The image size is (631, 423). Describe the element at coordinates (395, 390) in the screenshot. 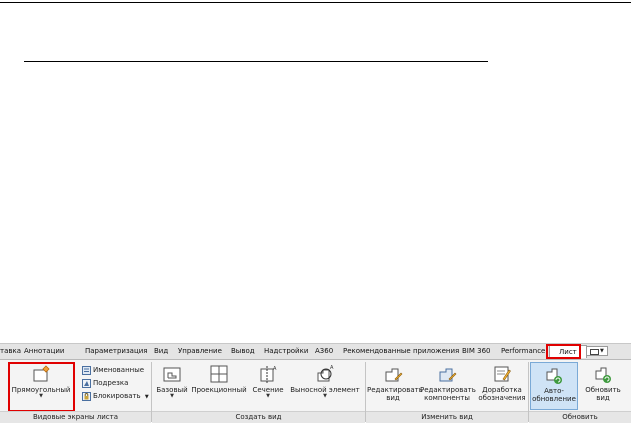

I see `edit-view-line-1: Редактировать` at that location.